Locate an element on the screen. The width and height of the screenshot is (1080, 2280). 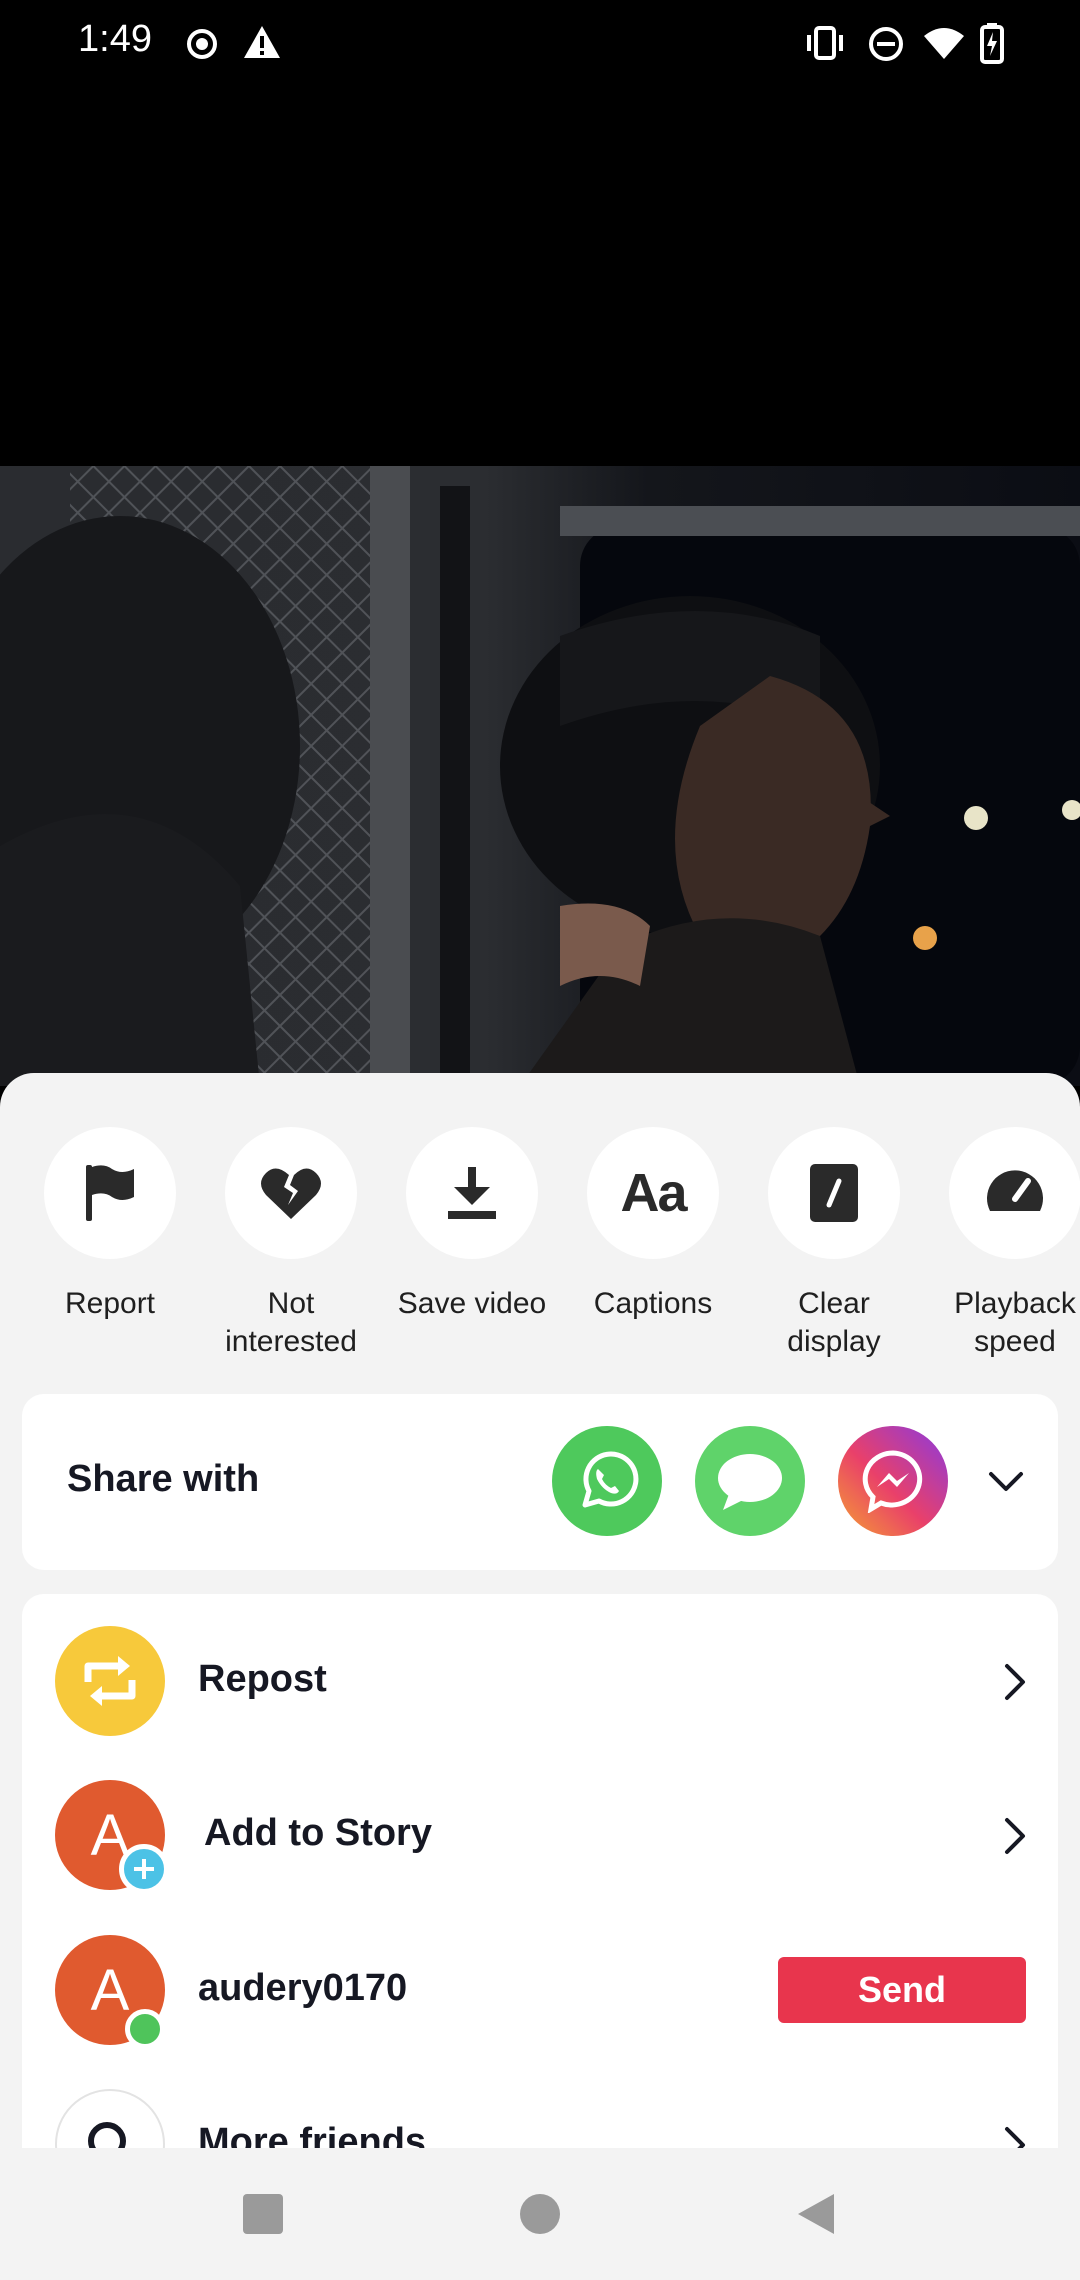
playback-speed-button is located at coordinates (1014, 1193).